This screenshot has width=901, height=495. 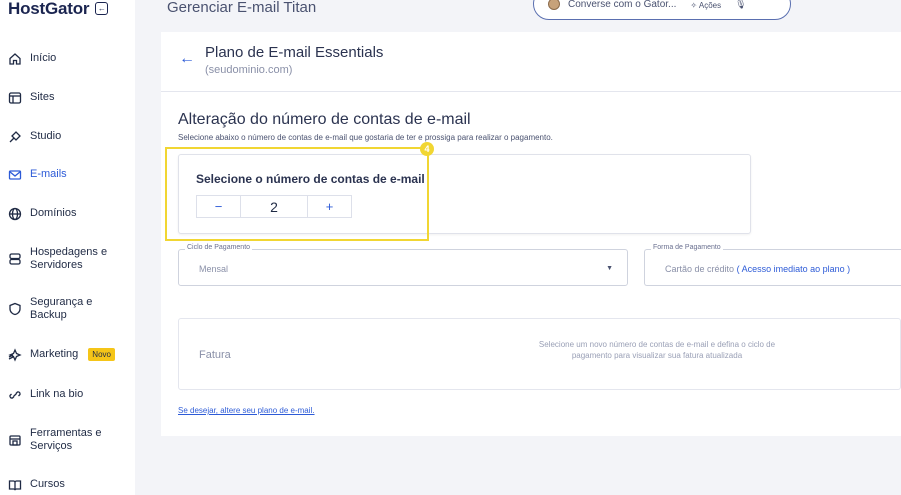 I want to click on sidebar-item-label: Ferramentas e Serviços, so click(x=66, y=439).